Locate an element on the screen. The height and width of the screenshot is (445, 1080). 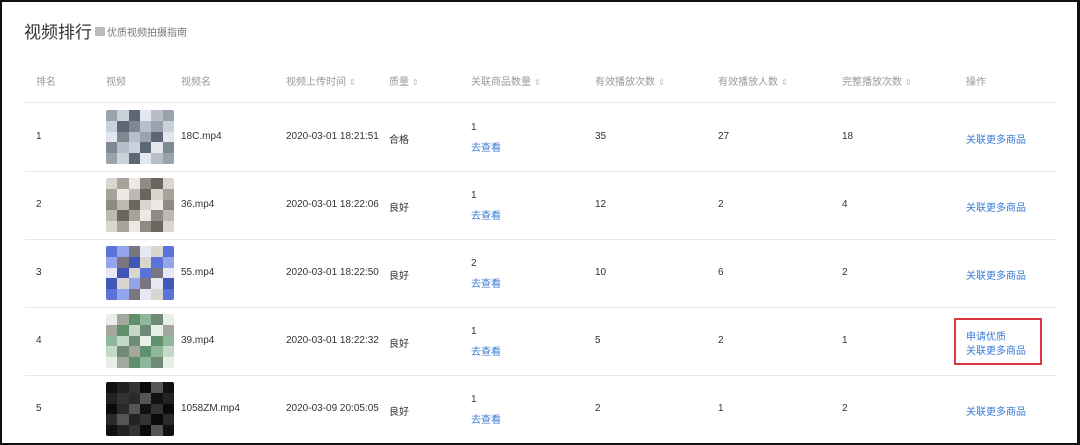
column-header-label: 操作 is located at coordinates (976, 82).